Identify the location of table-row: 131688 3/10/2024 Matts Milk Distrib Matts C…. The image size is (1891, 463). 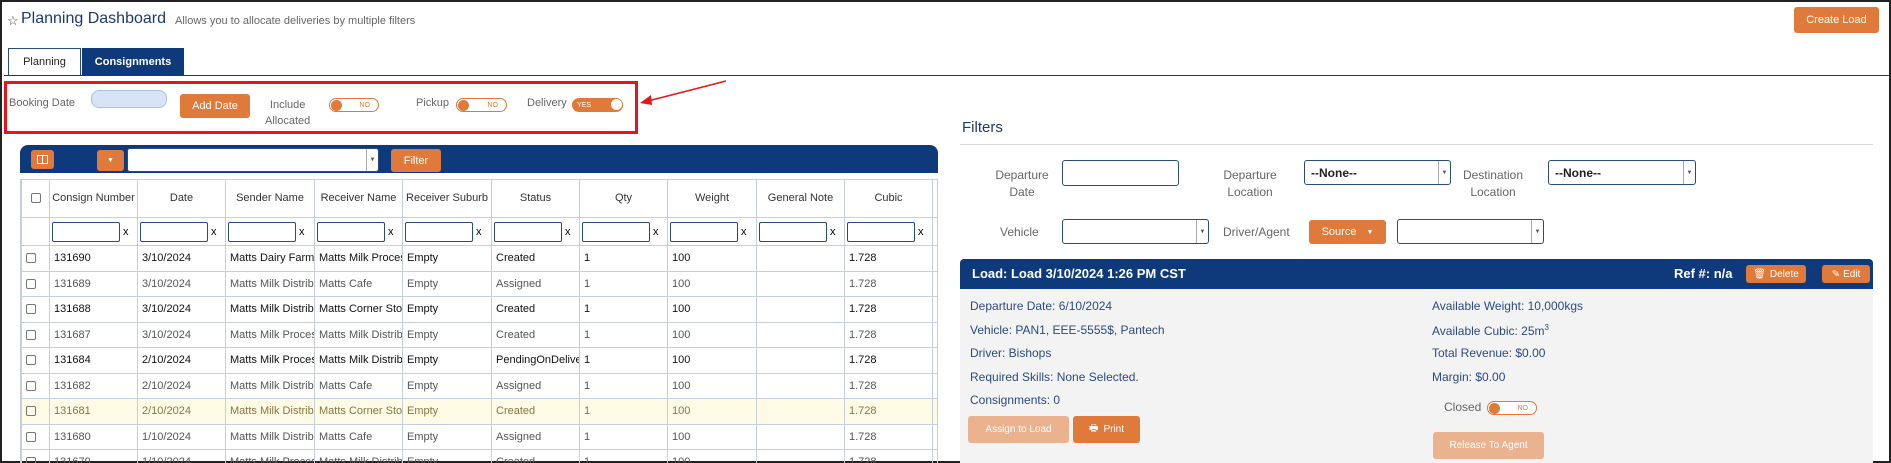
(479, 309).